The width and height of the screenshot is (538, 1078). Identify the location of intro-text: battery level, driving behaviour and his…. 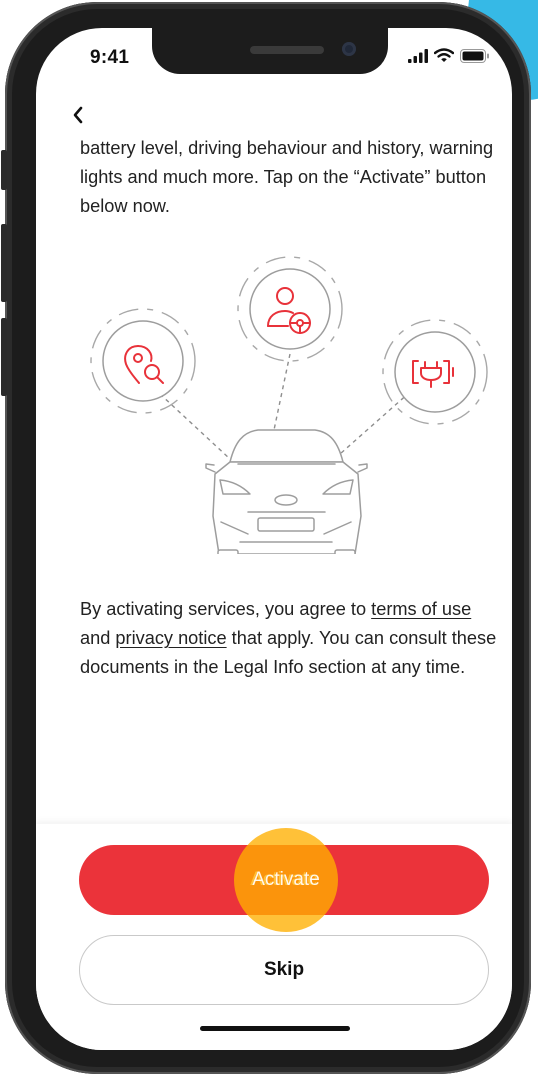
(287, 177).